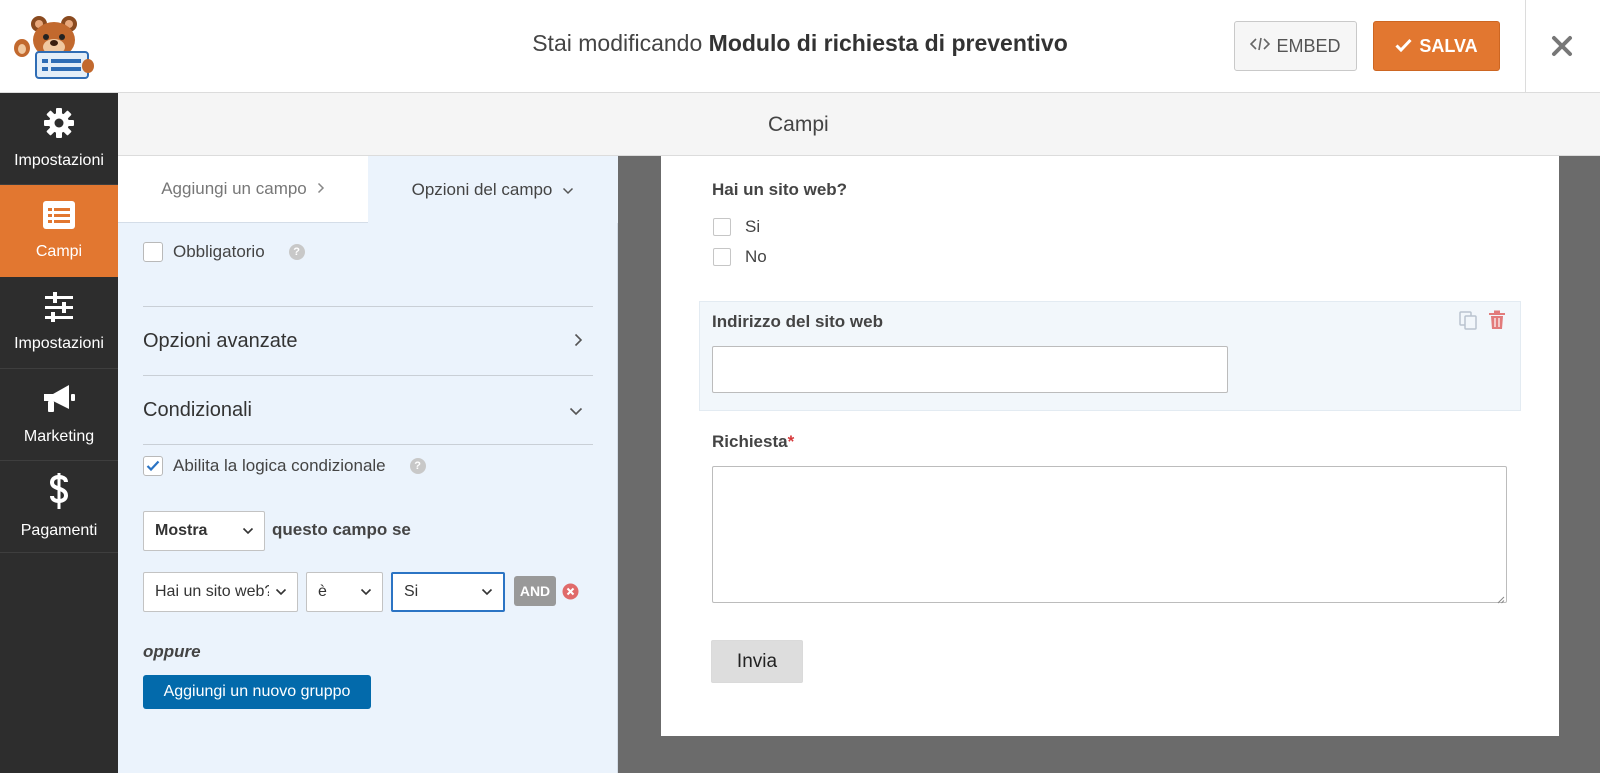 This screenshot has width=1600, height=773. What do you see at coordinates (59, 217) in the screenshot?
I see `fields-list-icon` at bounding box center [59, 217].